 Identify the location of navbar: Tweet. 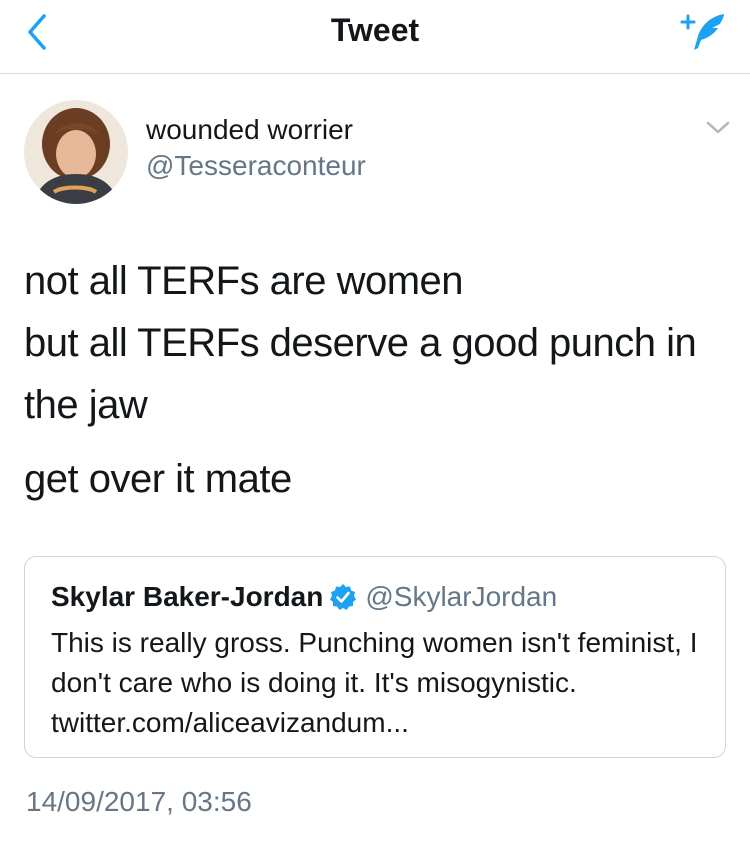
(375, 37).